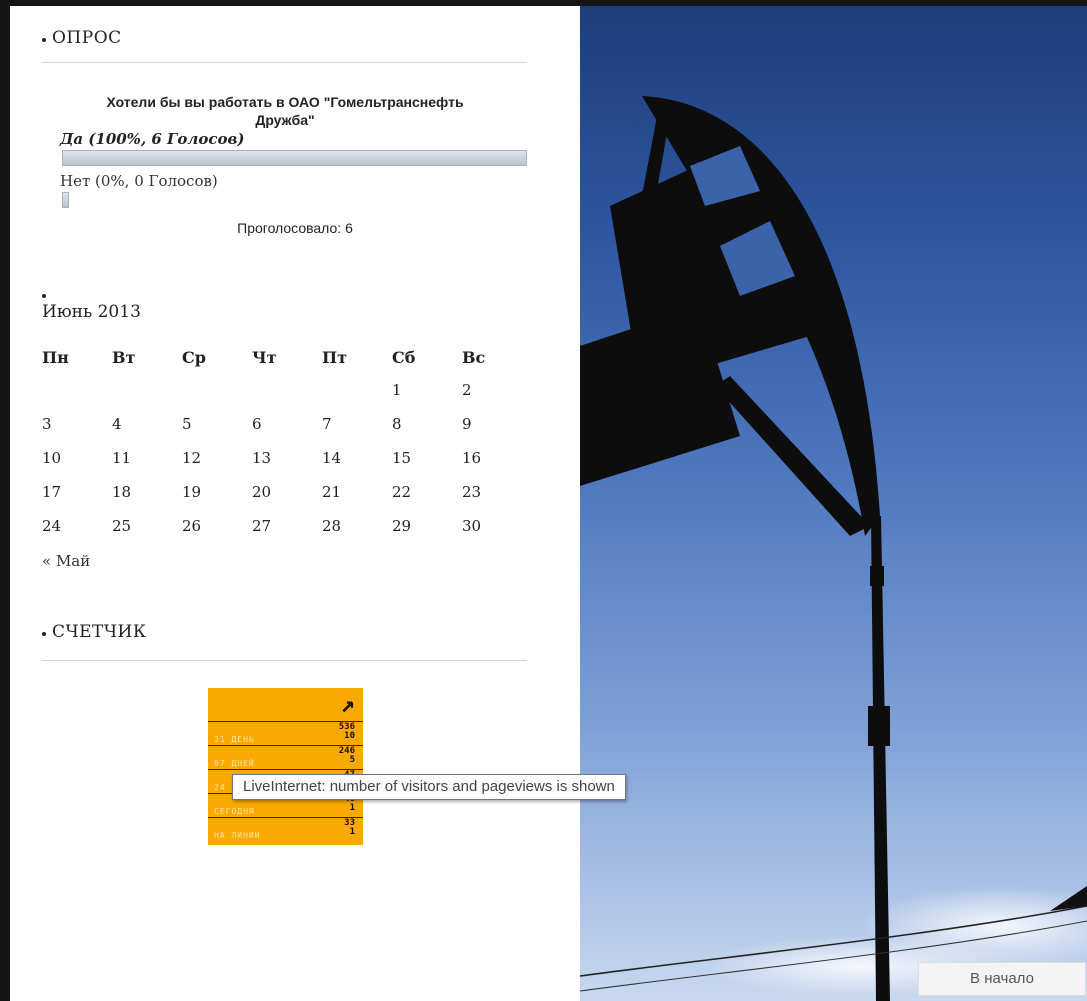  What do you see at coordinates (192, 526) in the screenshot?
I see `calendar-day: 26` at bounding box center [192, 526].